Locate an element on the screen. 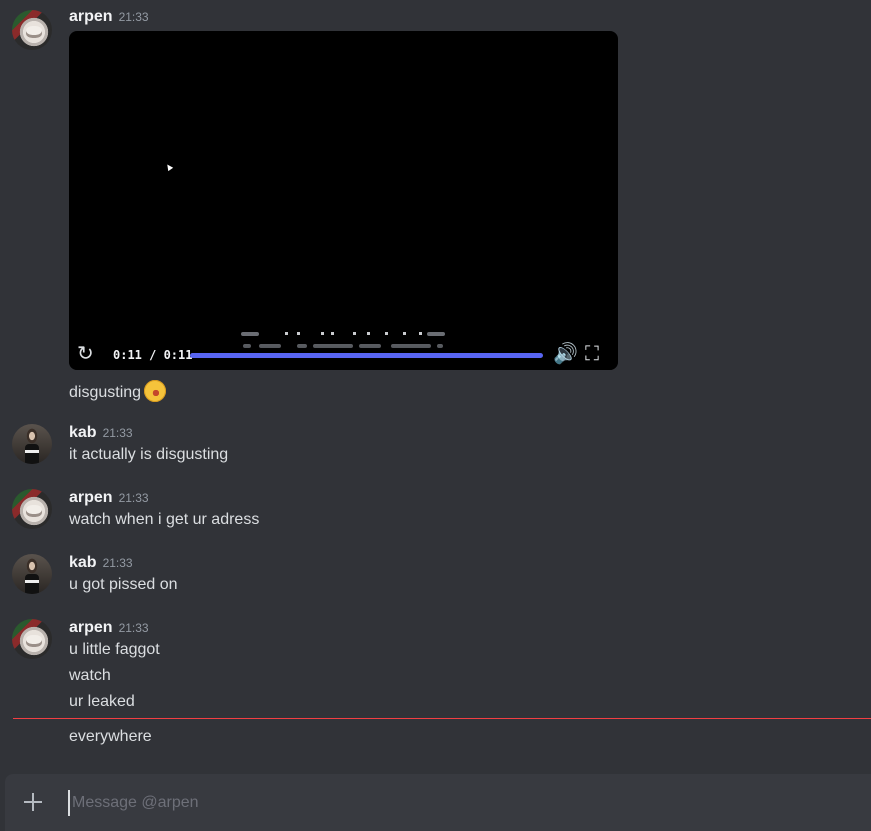 This screenshot has width=871, height=831. message-text: ur leaked is located at coordinates (102, 701).